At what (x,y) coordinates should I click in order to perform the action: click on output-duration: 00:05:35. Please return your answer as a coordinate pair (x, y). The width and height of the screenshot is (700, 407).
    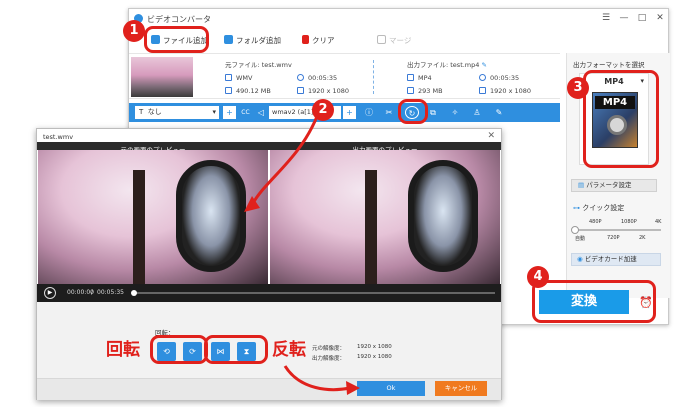
    Looking at the image, I should click on (499, 78).